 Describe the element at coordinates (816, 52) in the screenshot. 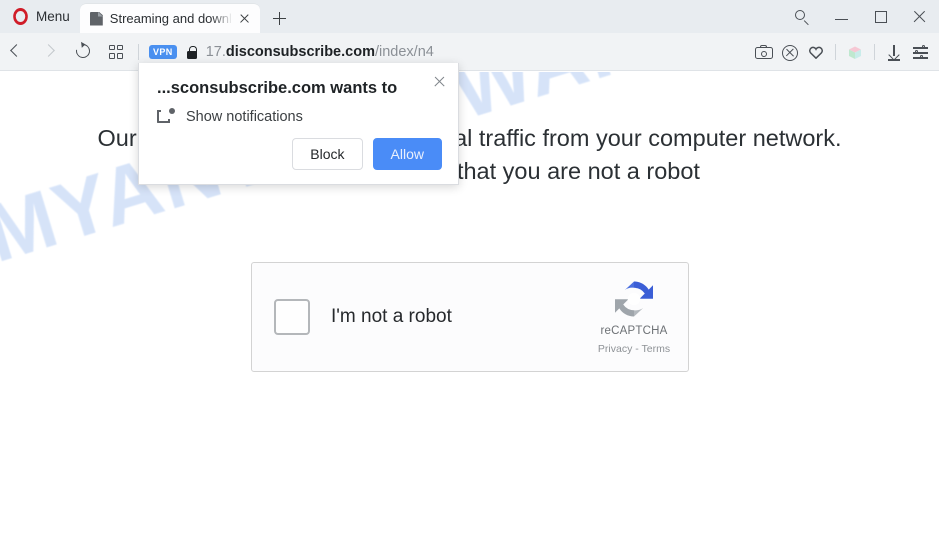

I see `heart-icon` at that location.